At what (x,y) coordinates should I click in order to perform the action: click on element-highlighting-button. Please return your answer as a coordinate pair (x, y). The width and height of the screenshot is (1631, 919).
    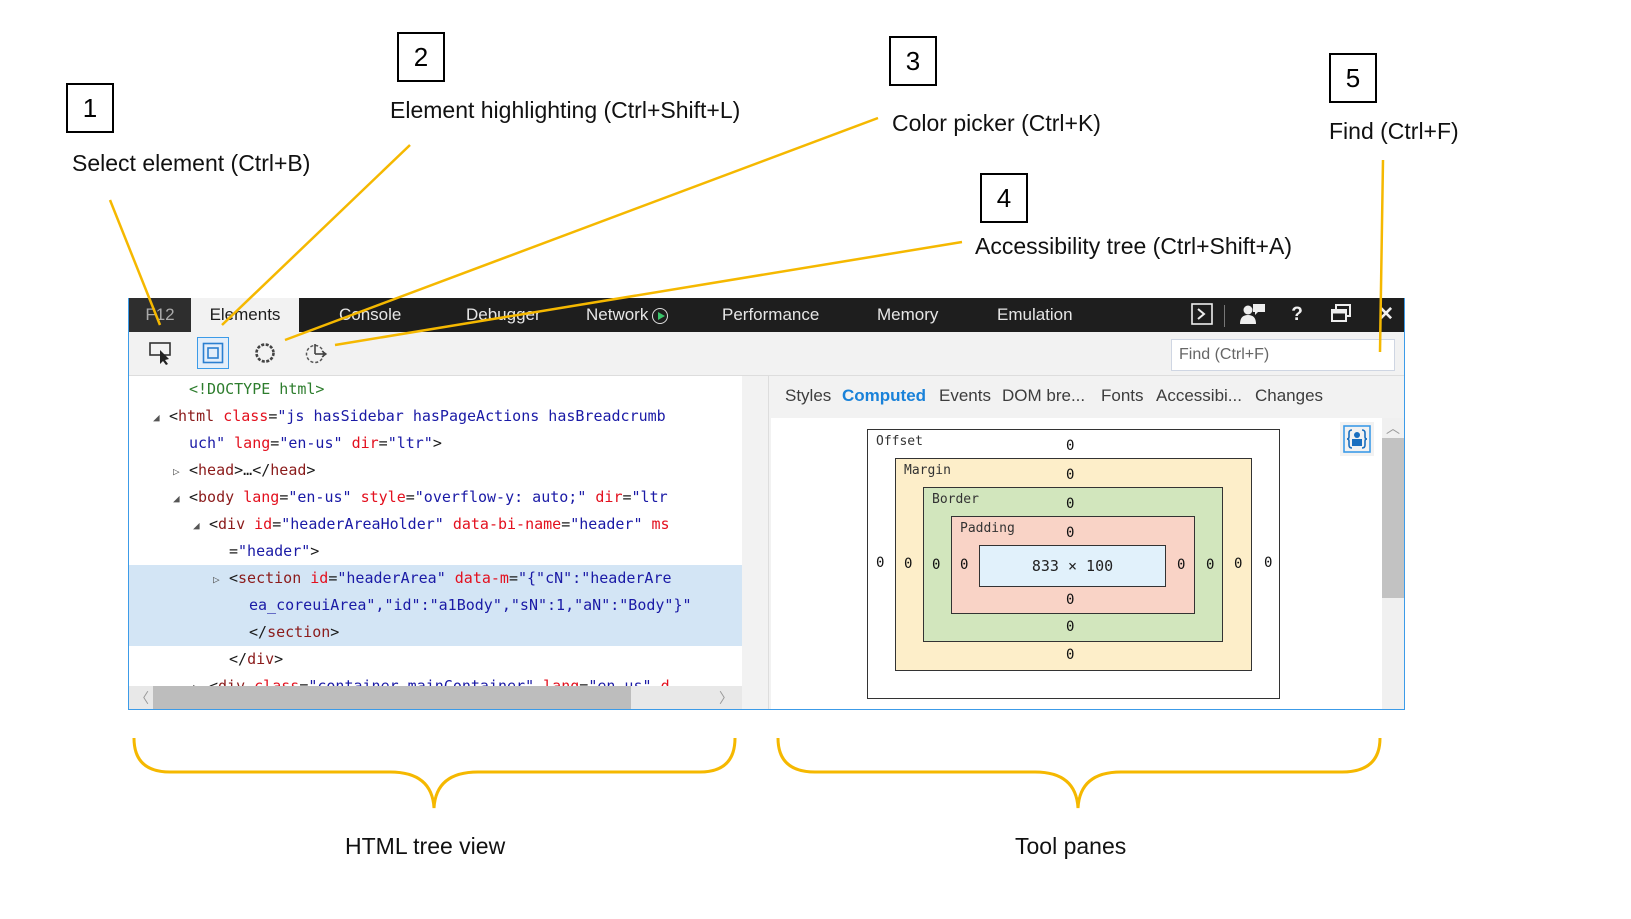
    Looking at the image, I should click on (213, 353).